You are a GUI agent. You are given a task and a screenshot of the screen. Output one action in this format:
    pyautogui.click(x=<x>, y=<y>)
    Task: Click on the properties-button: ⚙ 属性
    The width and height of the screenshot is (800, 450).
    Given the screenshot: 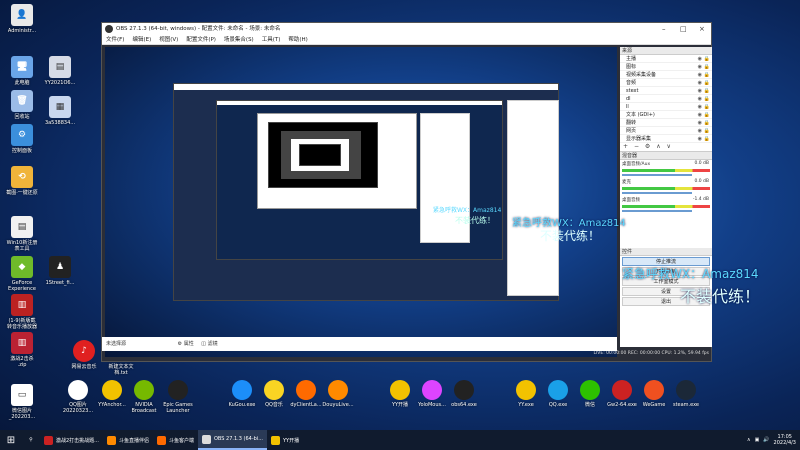 What is the action you would take?
    pyautogui.click(x=186, y=344)
    